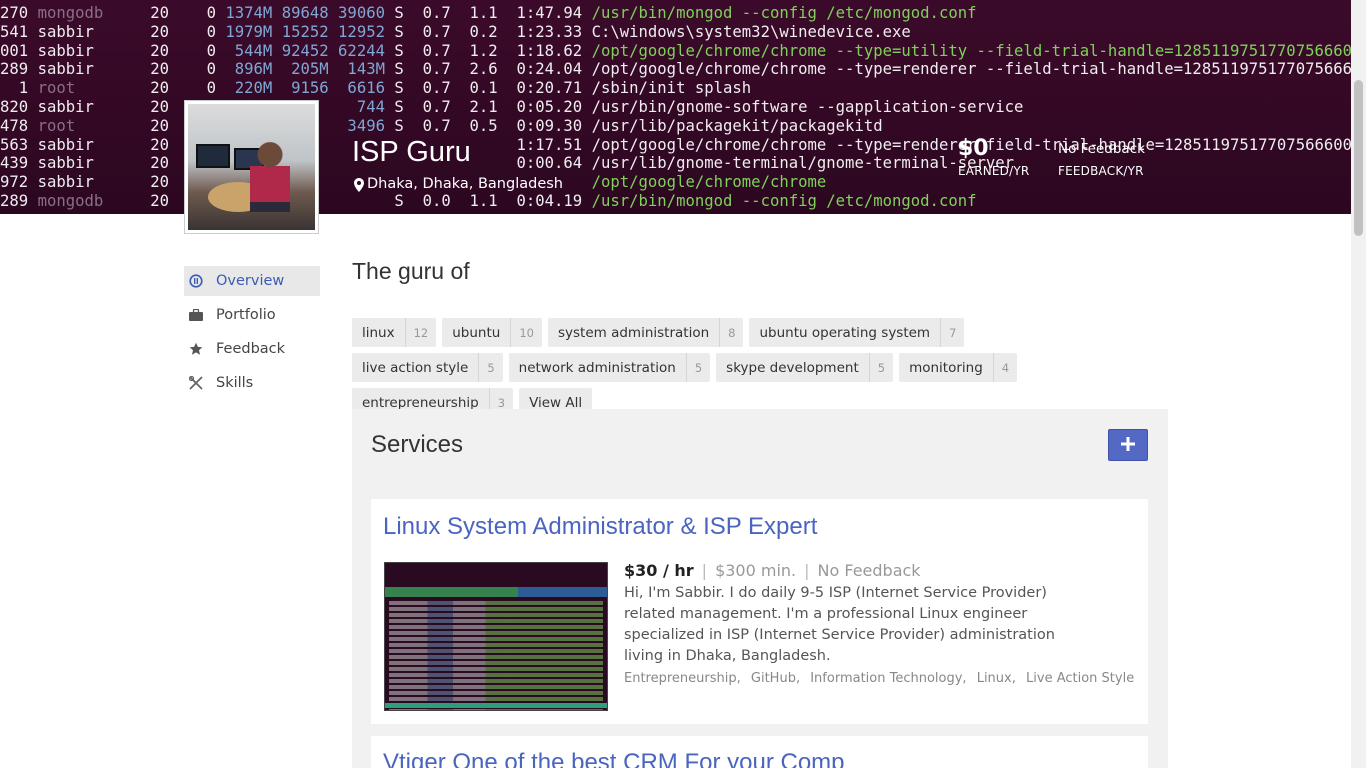 This screenshot has height=768, width=1366. Describe the element at coordinates (973, 148) in the screenshot. I see `earned-value: $0` at that location.